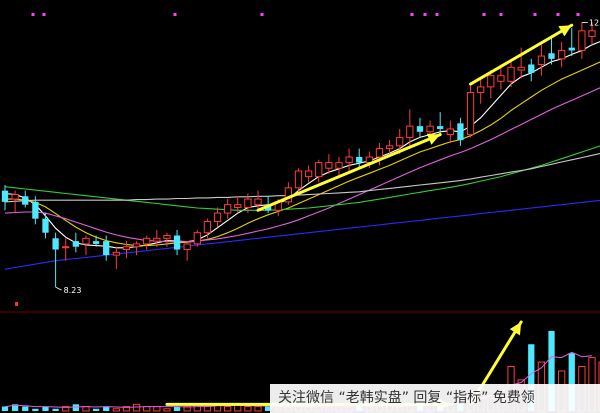 The height and width of the screenshot is (413, 600). I want to click on high-price-label: 12.5, so click(594, 22).